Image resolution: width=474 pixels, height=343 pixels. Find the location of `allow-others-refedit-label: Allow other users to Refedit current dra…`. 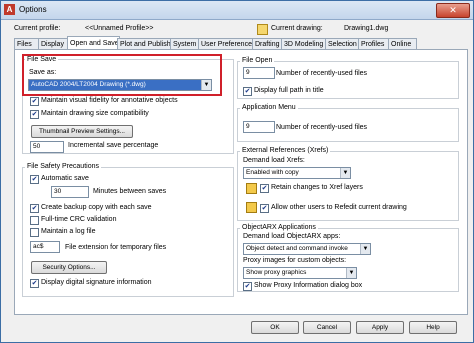

allow-others-refedit-label: Allow other users to Refedit current dra… is located at coordinates (339, 207).